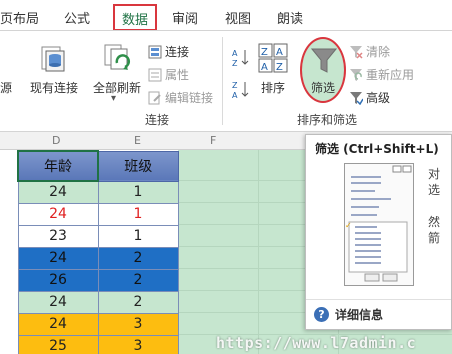 The image size is (452, 354). What do you see at coordinates (356, 74) in the screenshot?
I see `reapply-icon` at bounding box center [356, 74].